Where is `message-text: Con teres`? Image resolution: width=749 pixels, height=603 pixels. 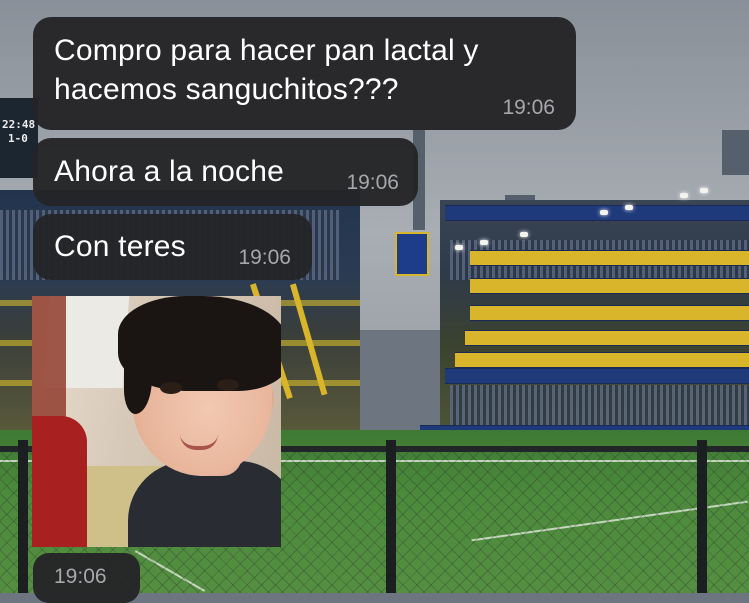 message-text: Con teres is located at coordinates (120, 246).